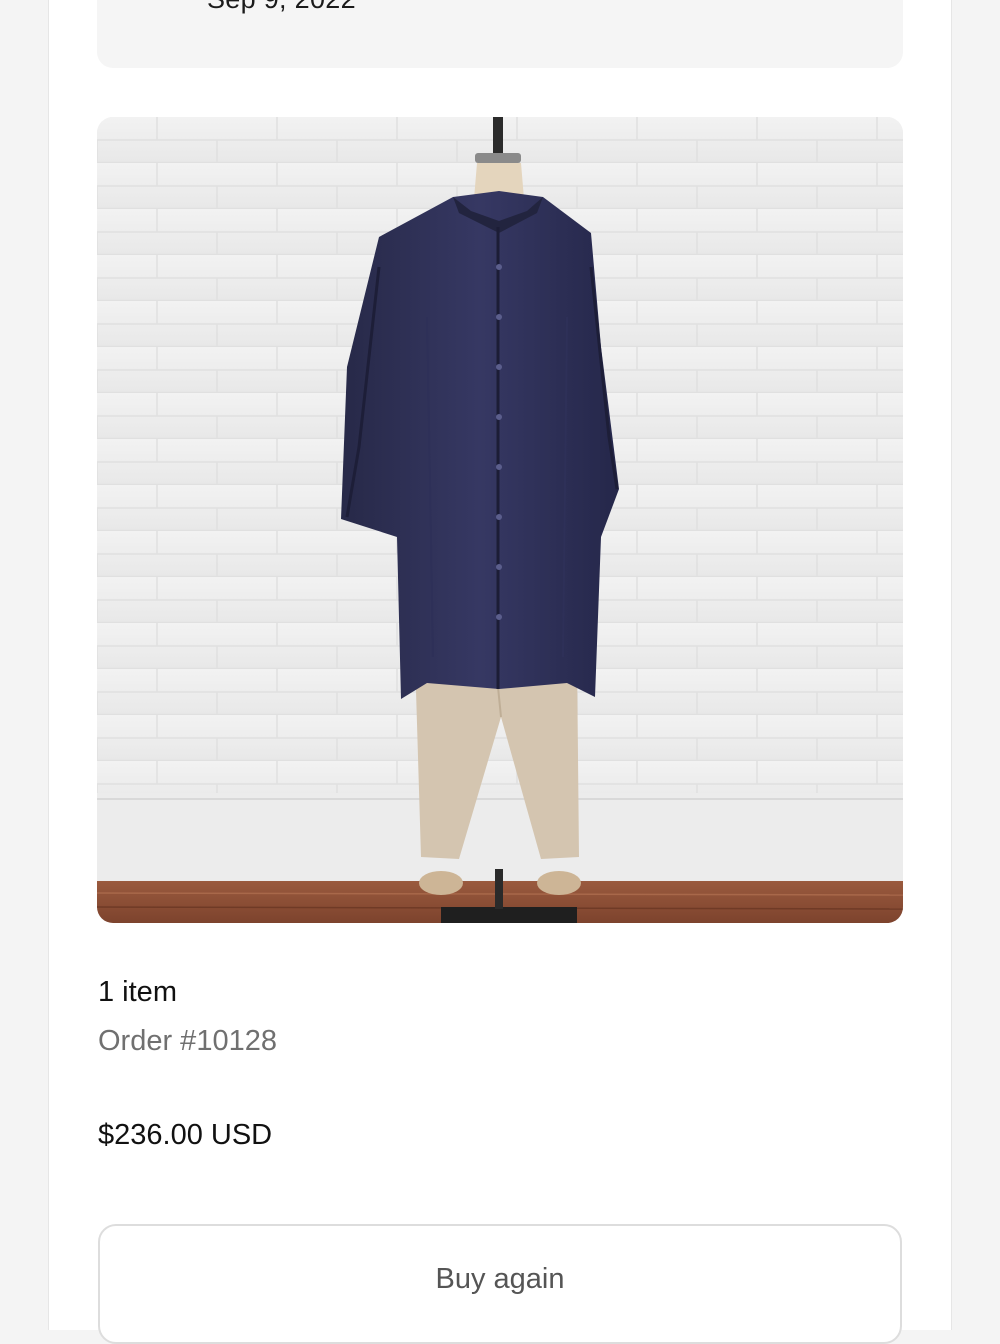  Describe the element at coordinates (137, 992) in the screenshot. I see `item-count: 1 item` at that location.